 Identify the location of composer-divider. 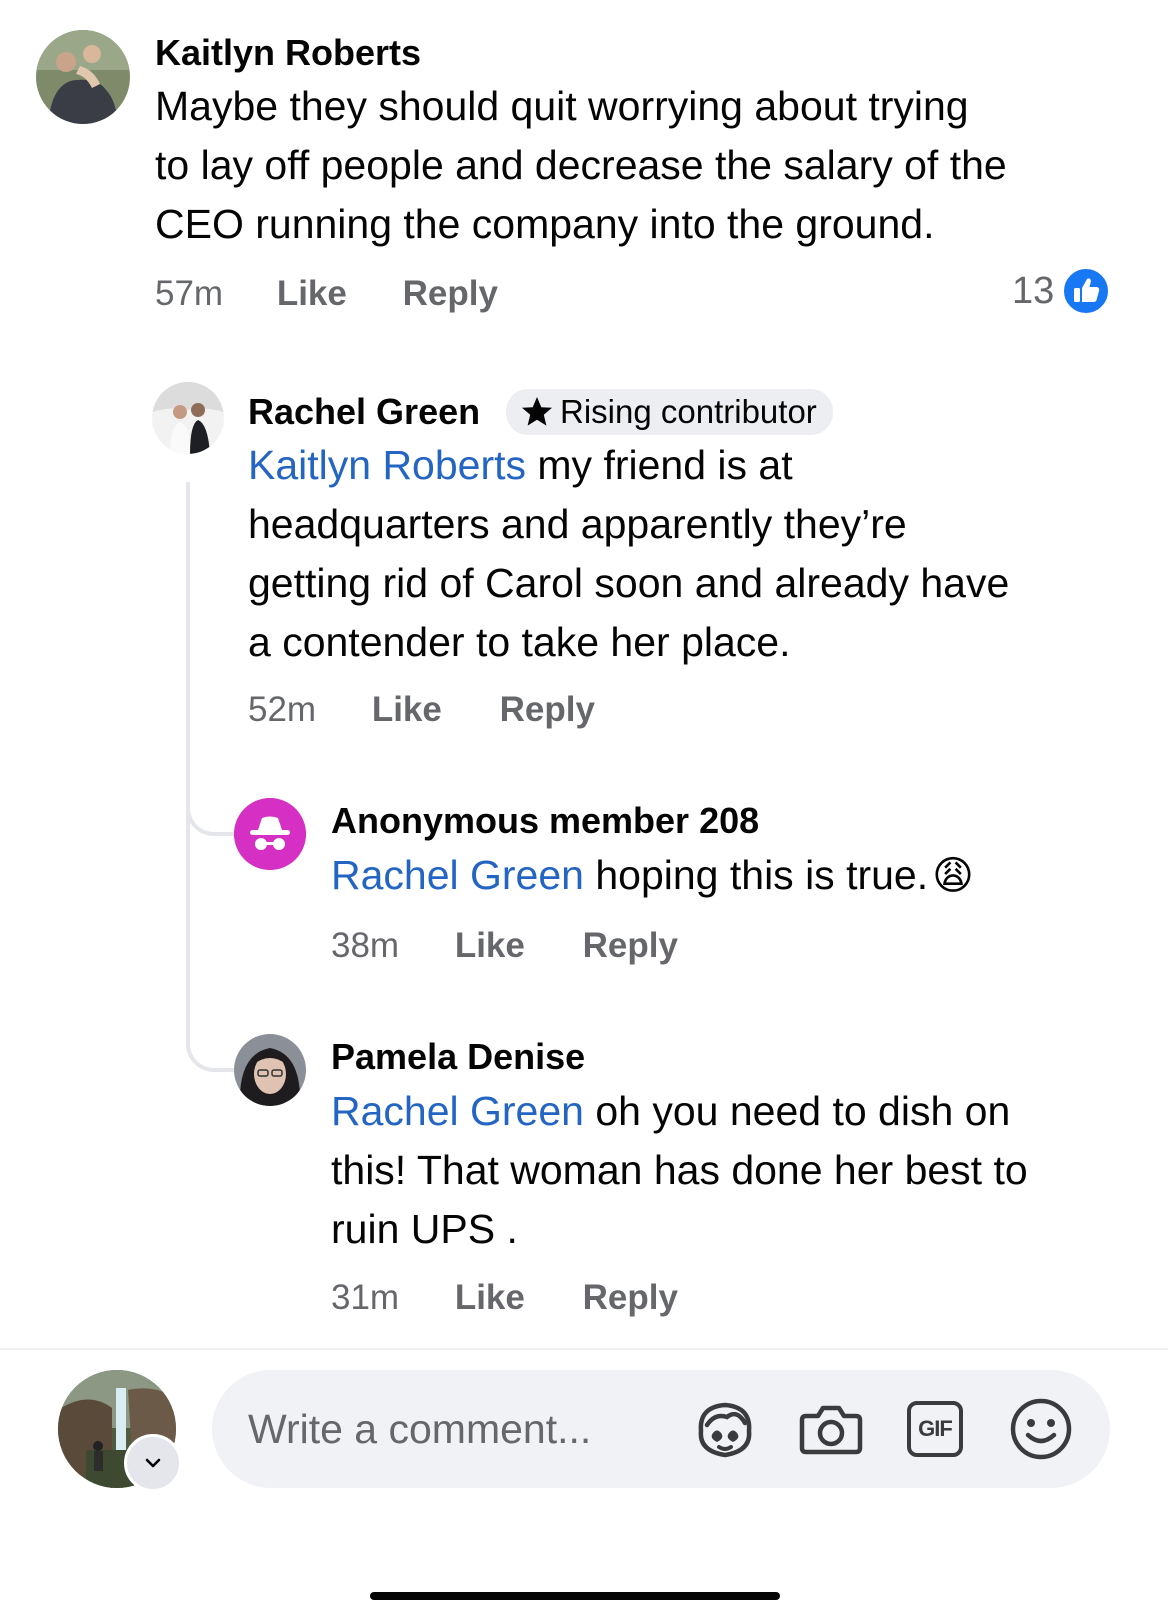
(584, 1349).